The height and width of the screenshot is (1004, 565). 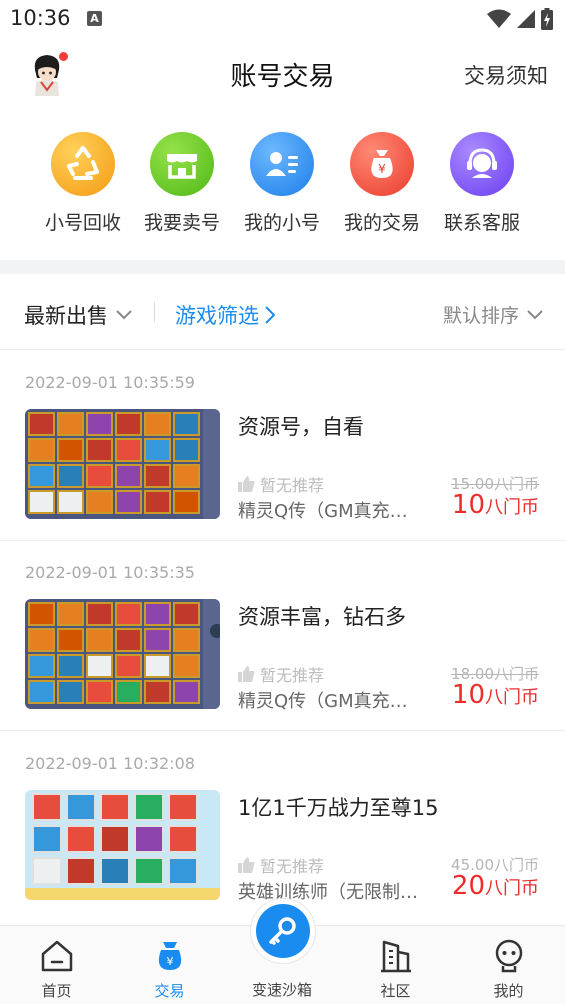 What do you see at coordinates (322, 617) in the screenshot?
I see `listing-title: 资源丰富，钻石多` at bounding box center [322, 617].